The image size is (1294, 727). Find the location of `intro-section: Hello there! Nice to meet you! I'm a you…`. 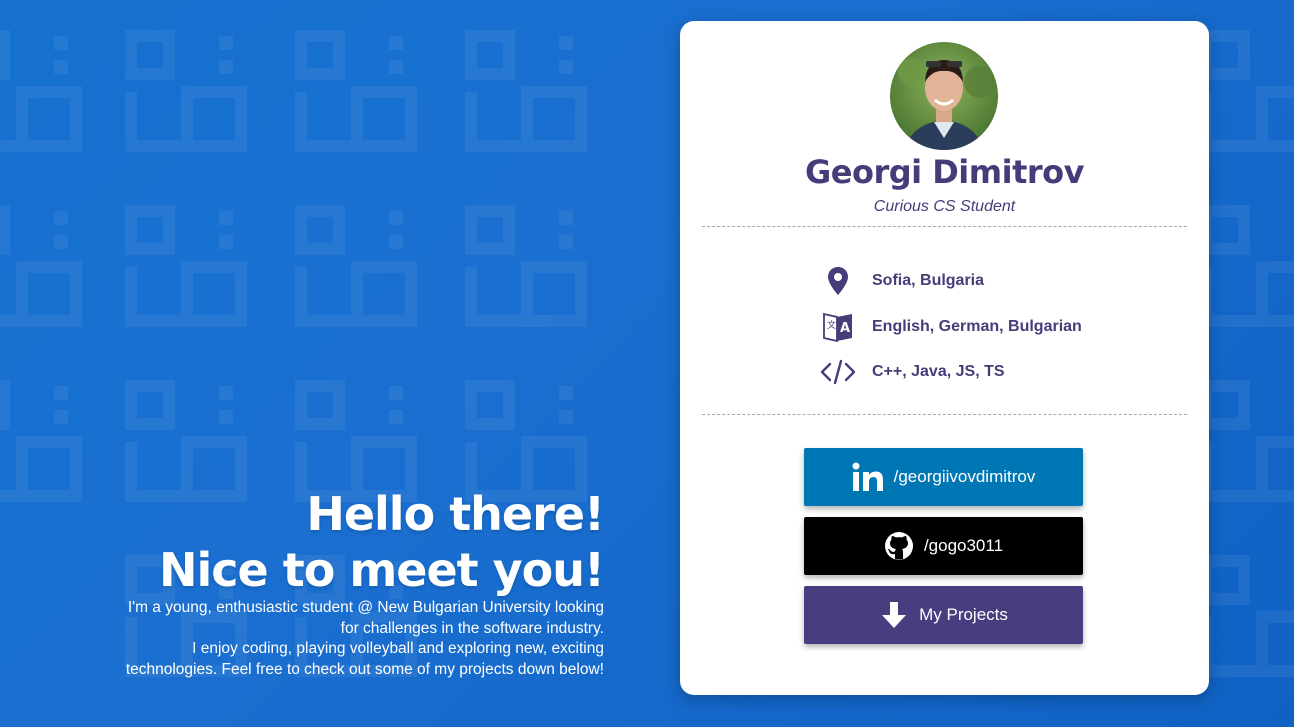

intro-section: Hello there! Nice to meet you! I'm a you… is located at coordinates (324, 583).